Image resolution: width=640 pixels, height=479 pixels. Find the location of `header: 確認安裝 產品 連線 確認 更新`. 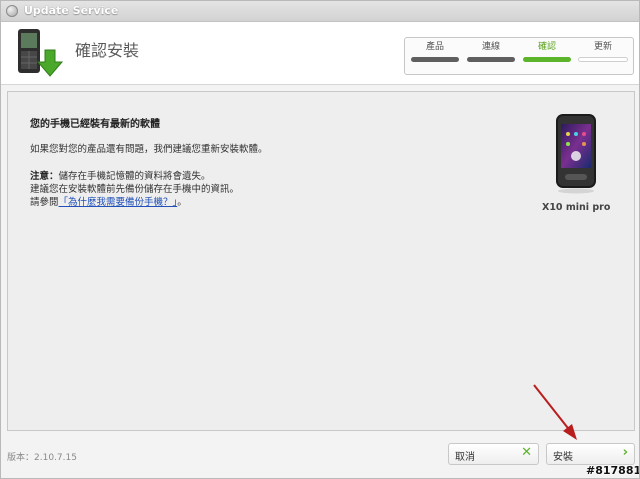

header: 確認安裝 產品 連線 確認 更新 is located at coordinates (320, 53).